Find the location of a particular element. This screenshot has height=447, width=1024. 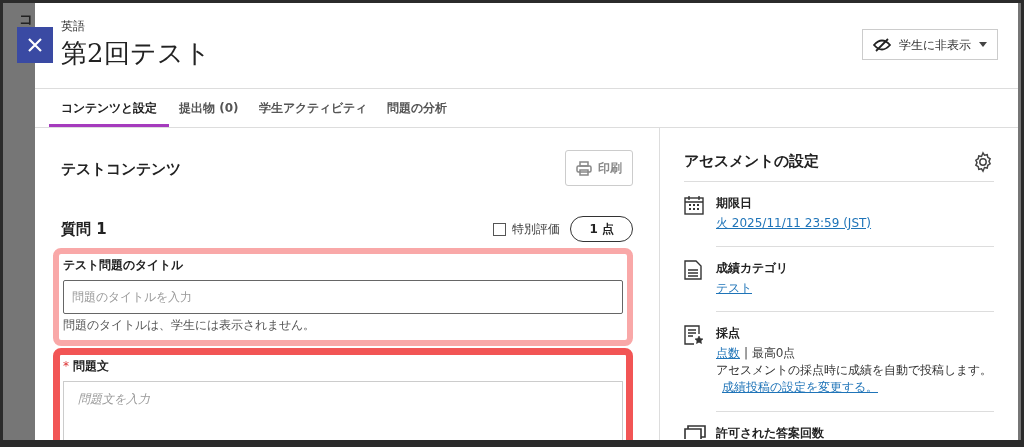

settings-heading: アセスメントの設定 is located at coordinates (751, 162).